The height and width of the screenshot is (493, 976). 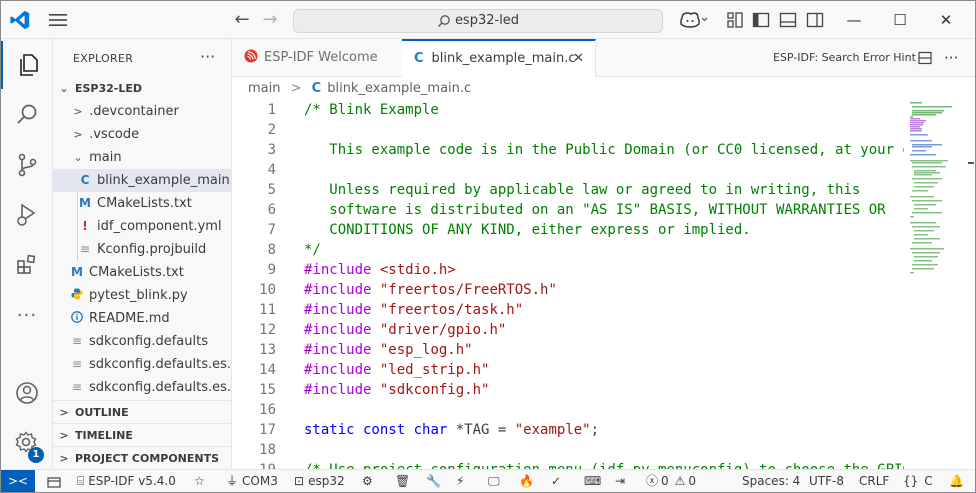 What do you see at coordinates (788, 20) in the screenshot?
I see `toggle-panel-icon` at bounding box center [788, 20].